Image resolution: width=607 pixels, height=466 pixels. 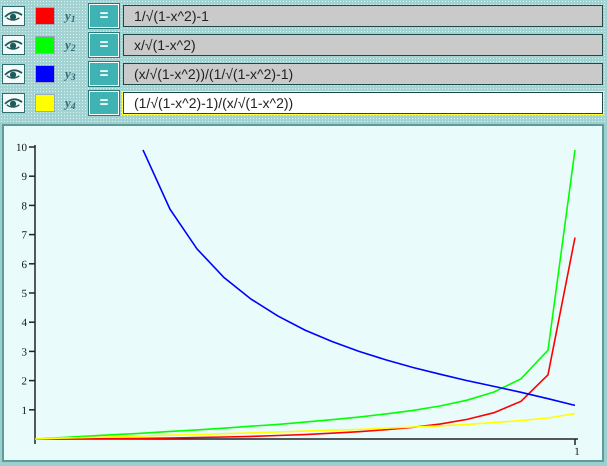 I want to click on tick-label: 6, so click(x=24, y=264).